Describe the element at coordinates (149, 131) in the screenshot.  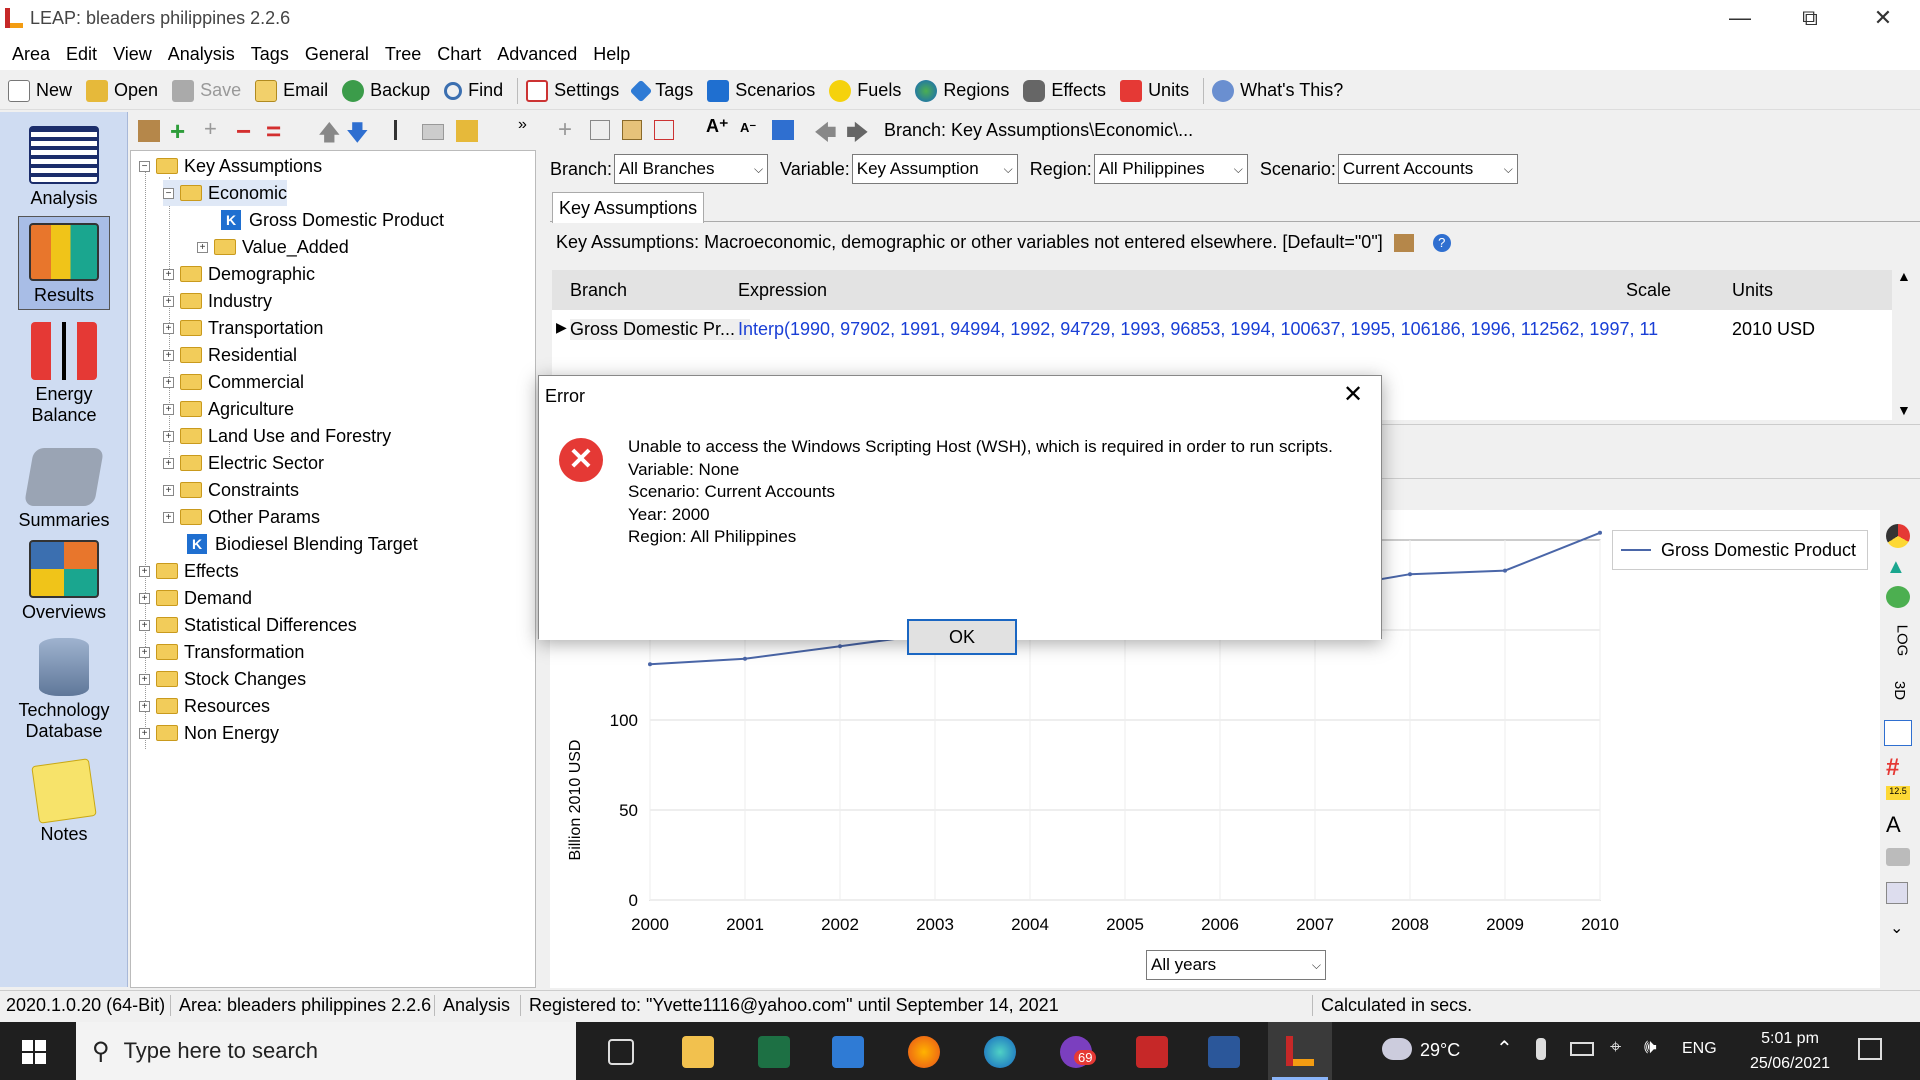
I see `tree-properties-icon` at that location.